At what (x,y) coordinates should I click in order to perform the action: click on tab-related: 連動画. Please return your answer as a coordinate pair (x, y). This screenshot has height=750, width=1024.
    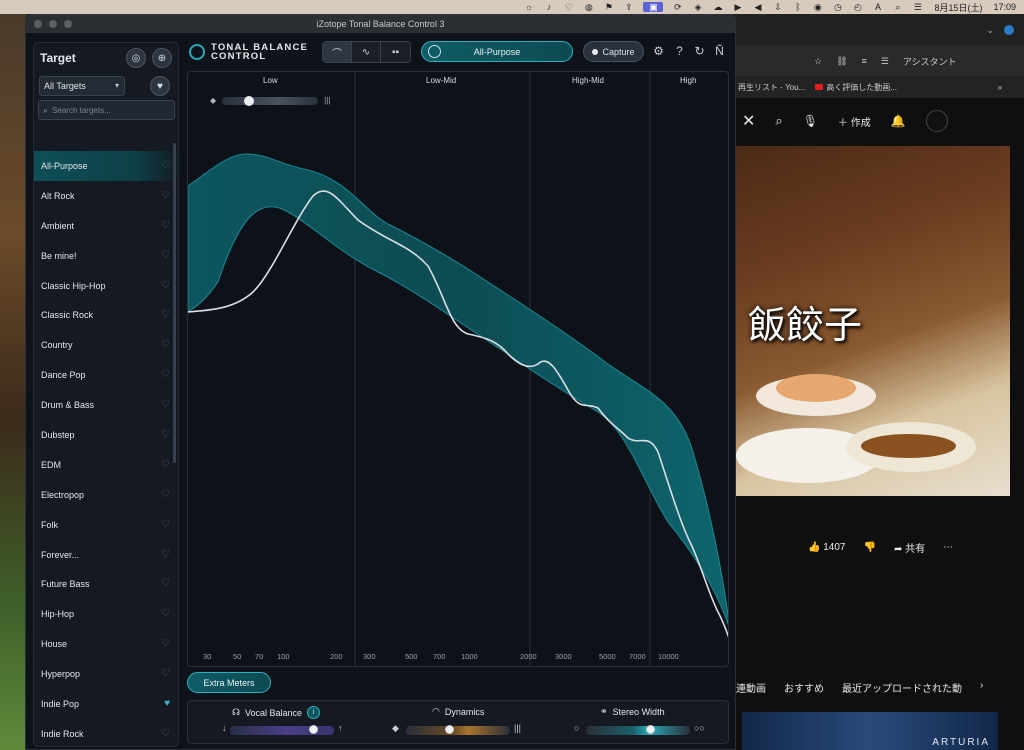
    Looking at the image, I should click on (751, 687).